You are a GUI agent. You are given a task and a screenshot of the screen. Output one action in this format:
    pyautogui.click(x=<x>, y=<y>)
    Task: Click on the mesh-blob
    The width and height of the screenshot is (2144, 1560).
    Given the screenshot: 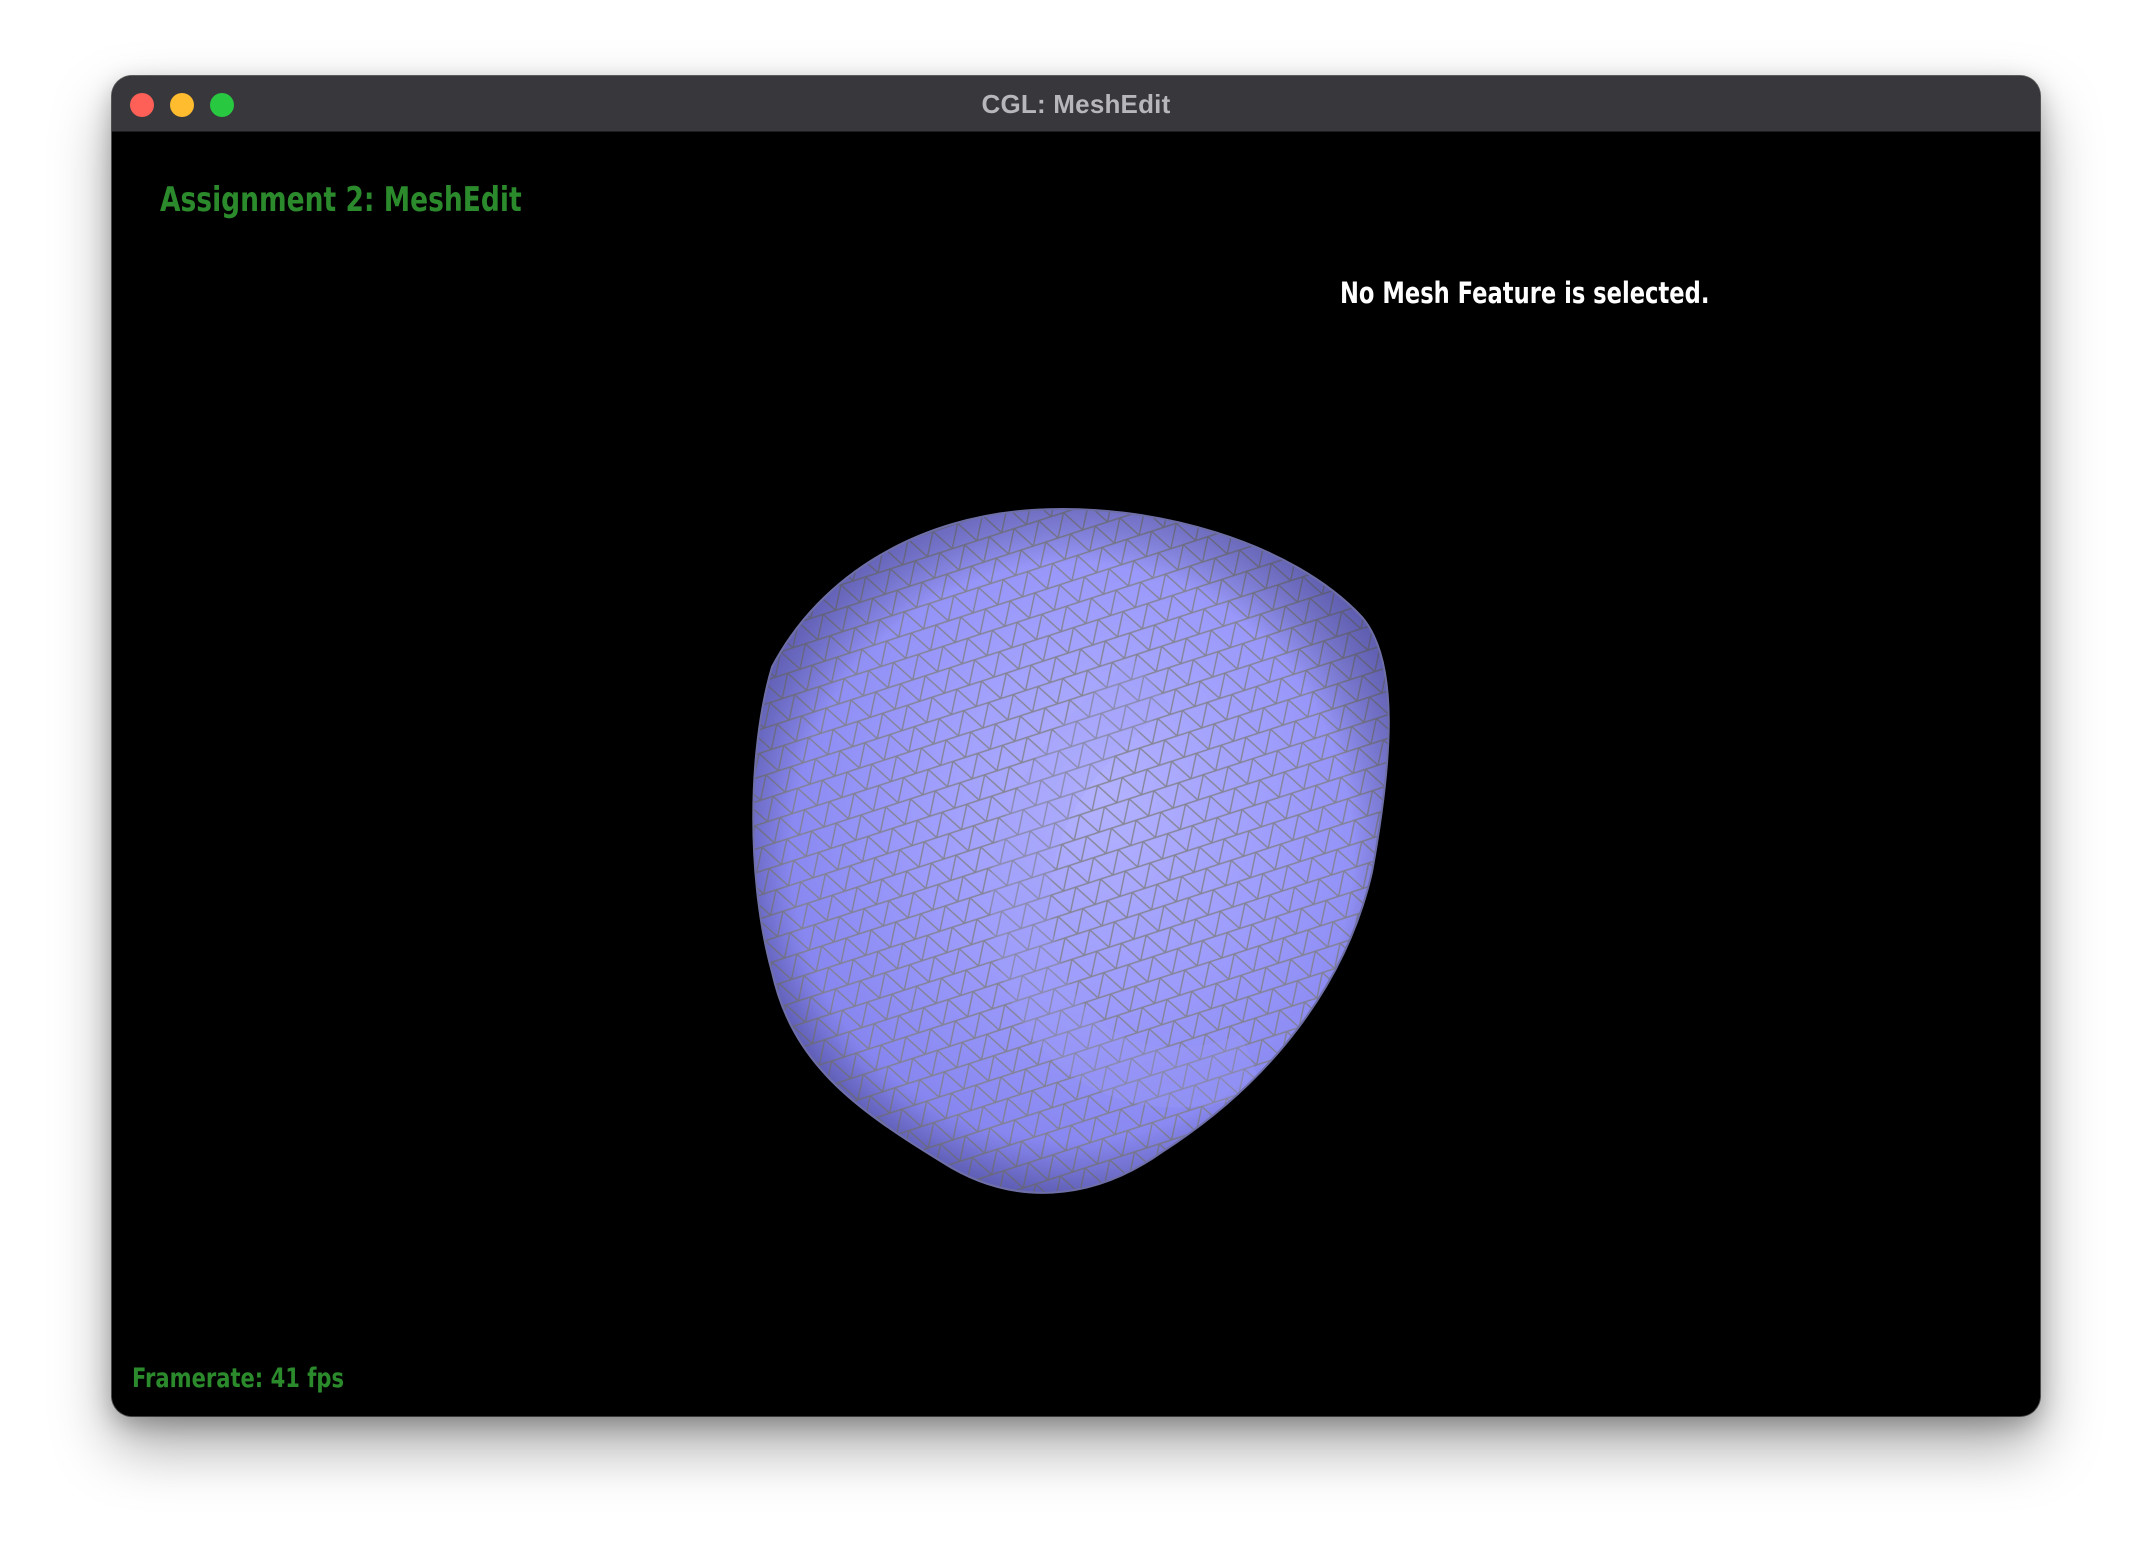 What is the action you would take?
    pyautogui.click(x=1072, y=852)
    